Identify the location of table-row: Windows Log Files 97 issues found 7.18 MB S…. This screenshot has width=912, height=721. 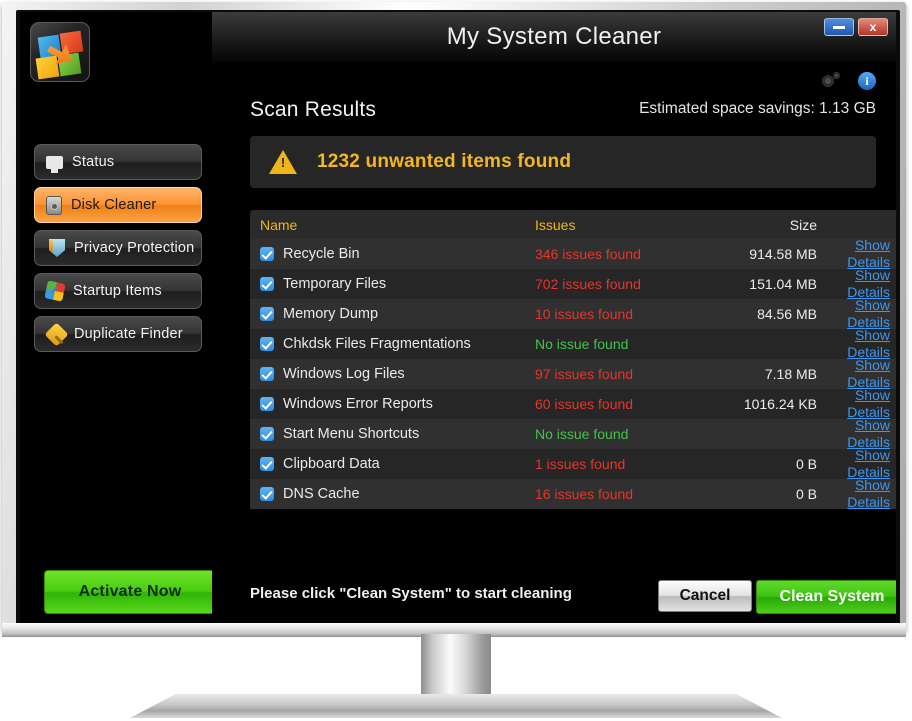
(573, 374).